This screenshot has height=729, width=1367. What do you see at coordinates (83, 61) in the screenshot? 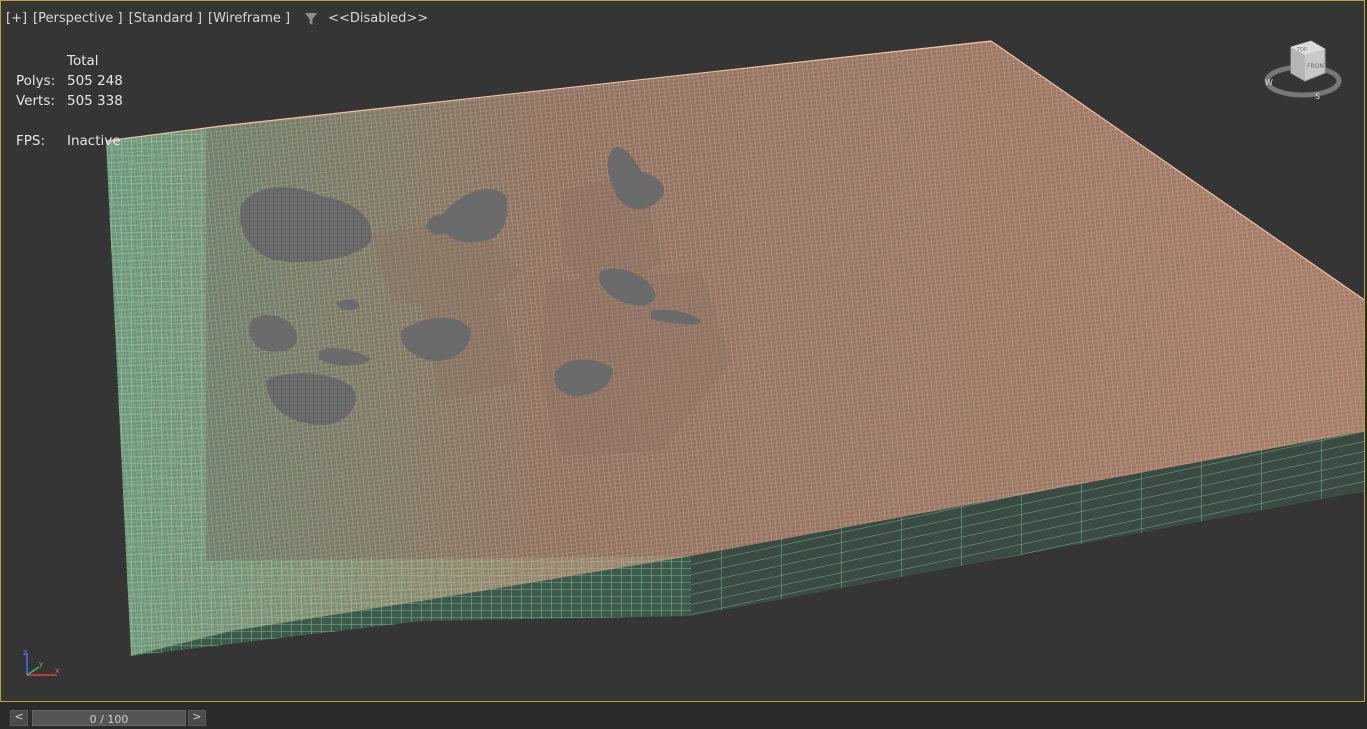
I see `stats-header: Total` at bounding box center [83, 61].